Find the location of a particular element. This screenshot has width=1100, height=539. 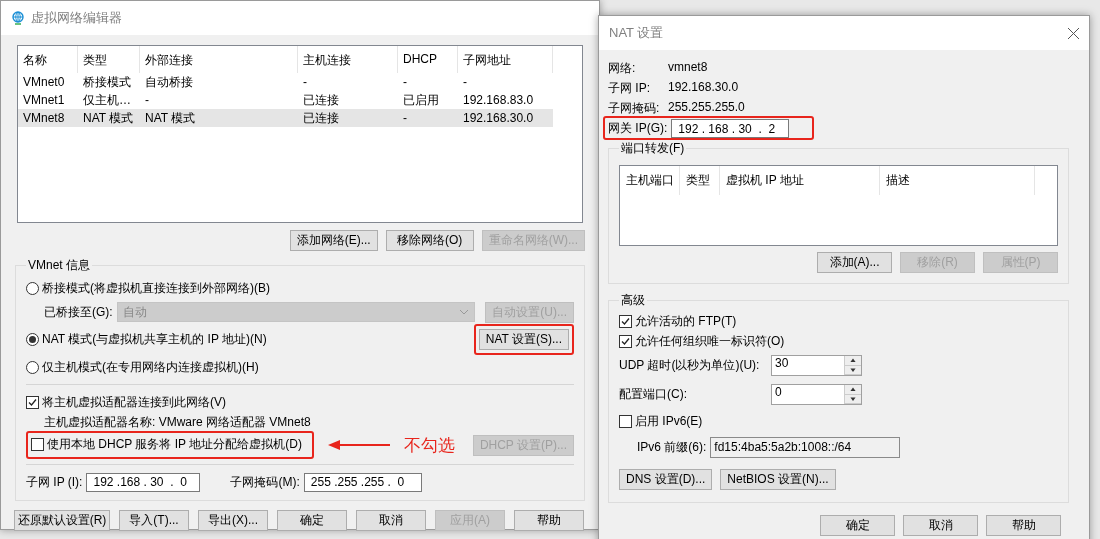

field-label: 已桥接至(G): is located at coordinates (78, 312).